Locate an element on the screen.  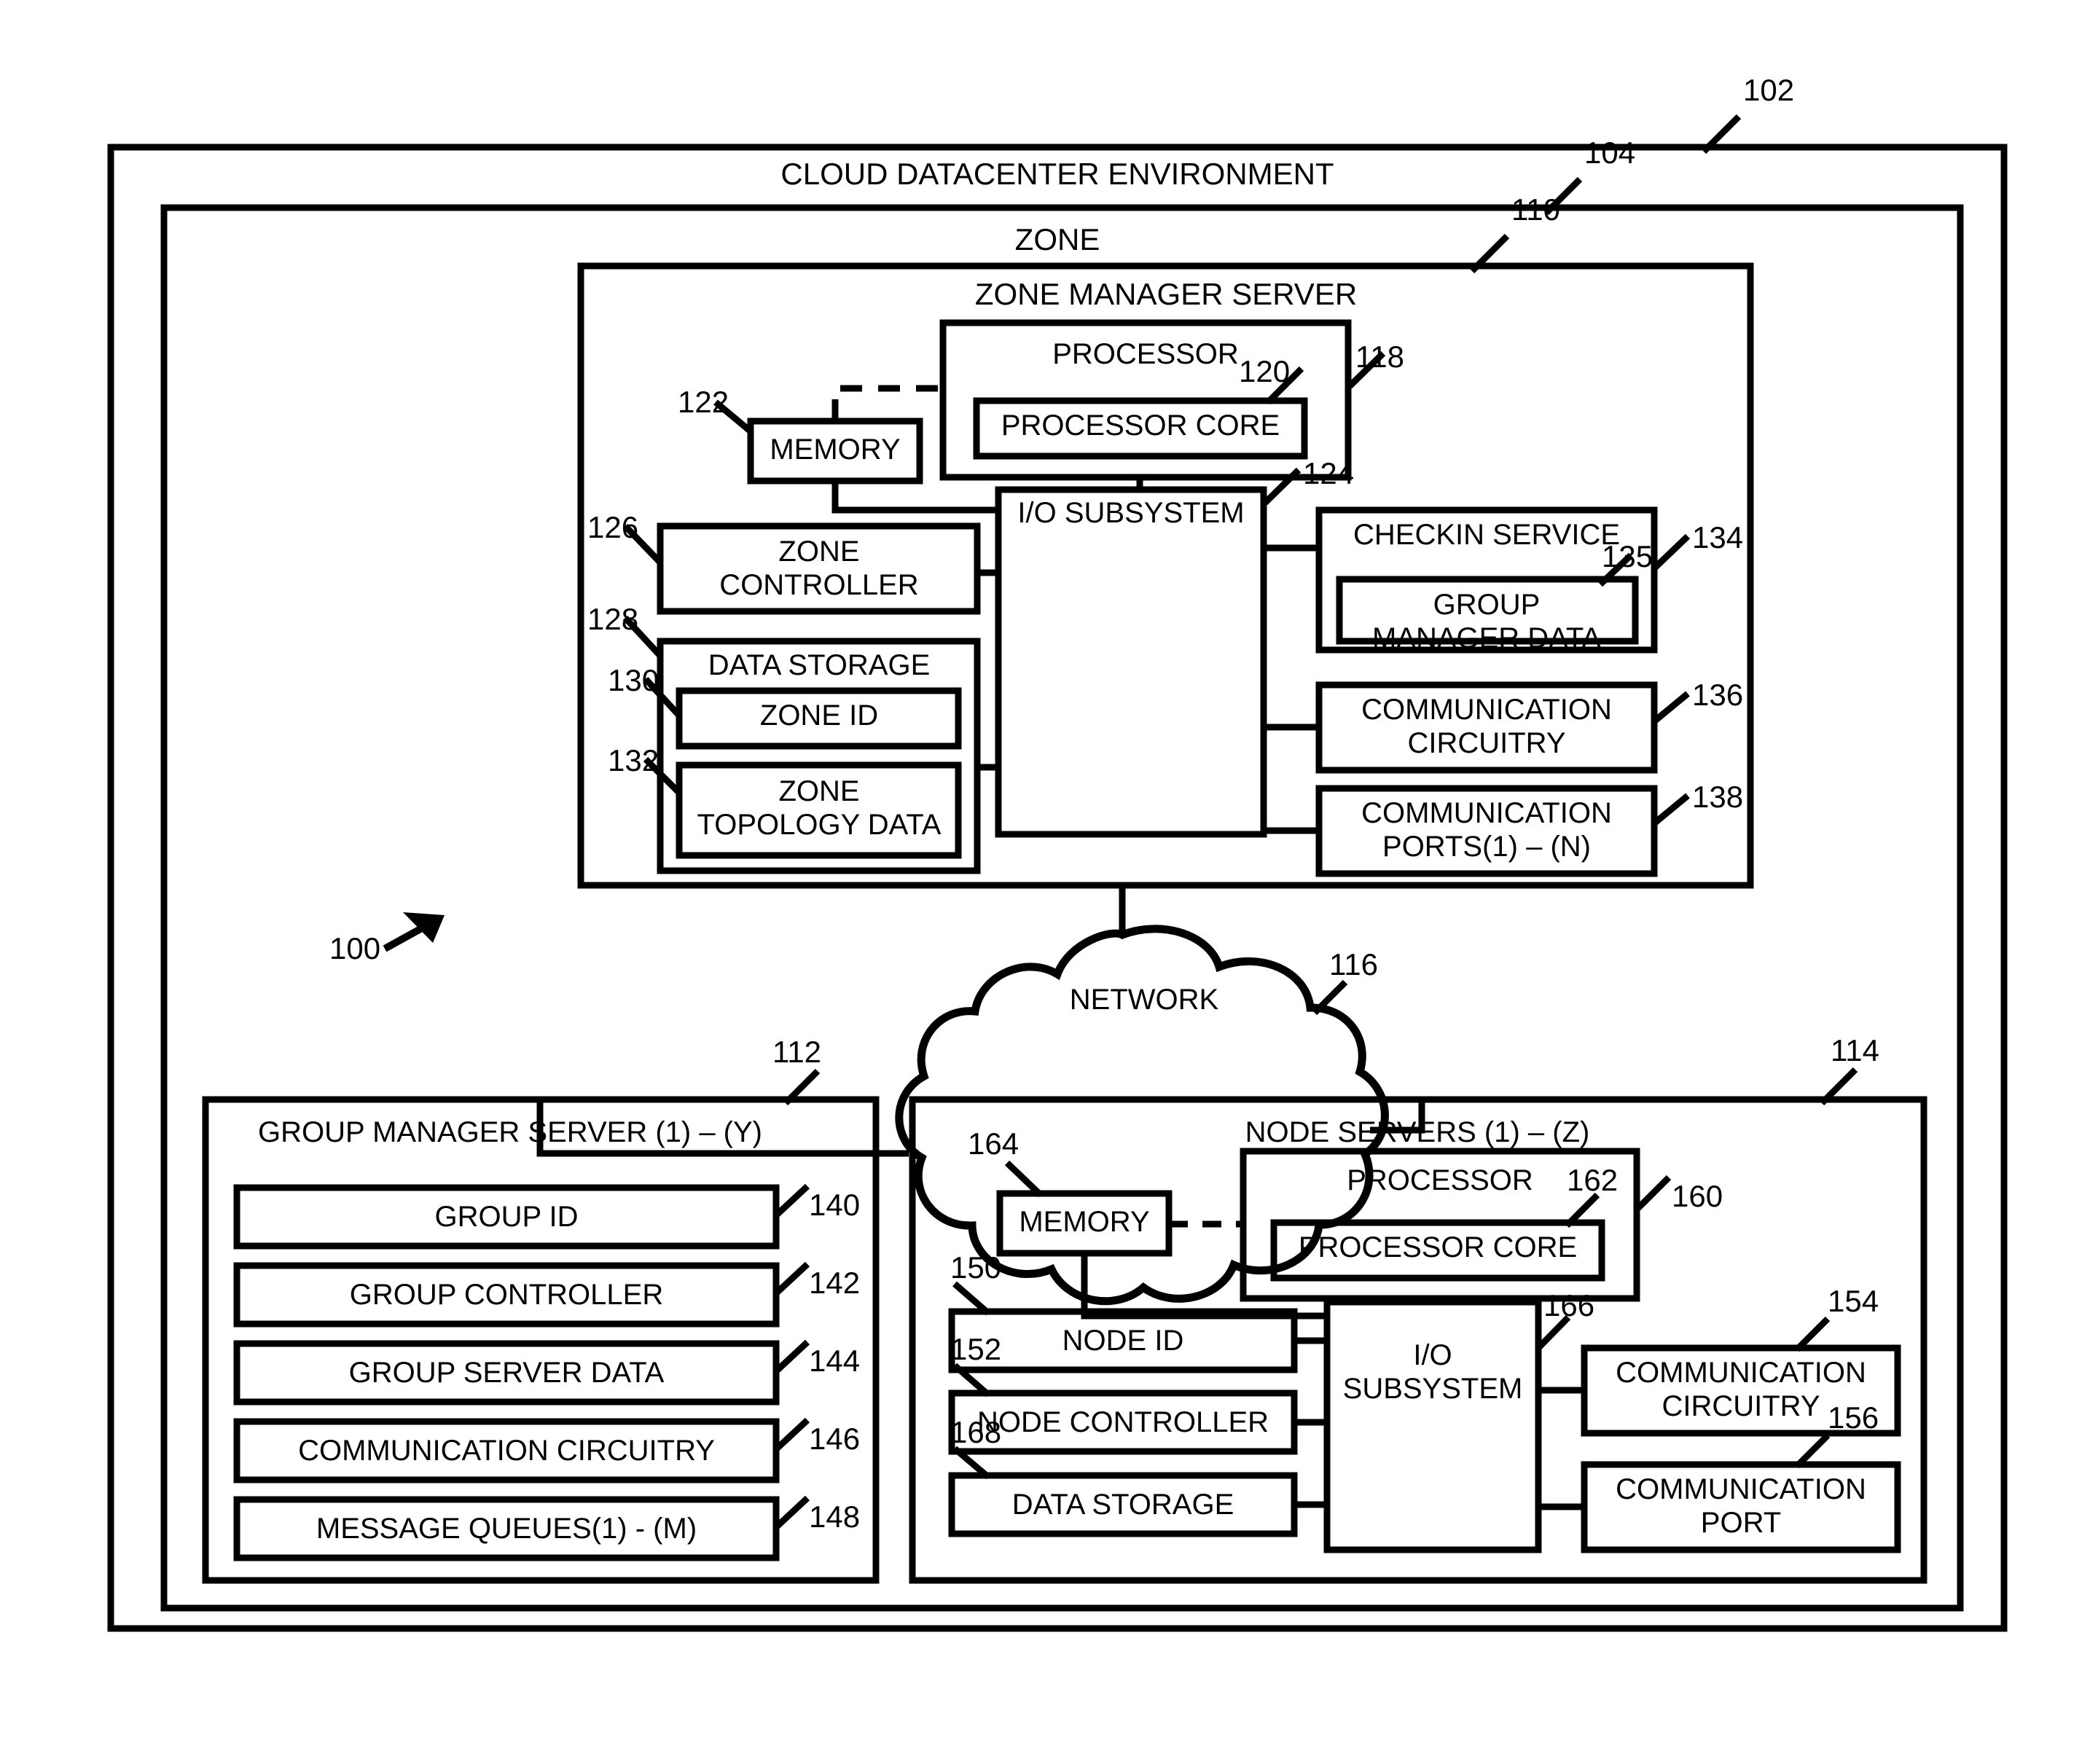
zm-checkin-service-label: CHECKIN SERVICE is located at coordinates (1487, 535).